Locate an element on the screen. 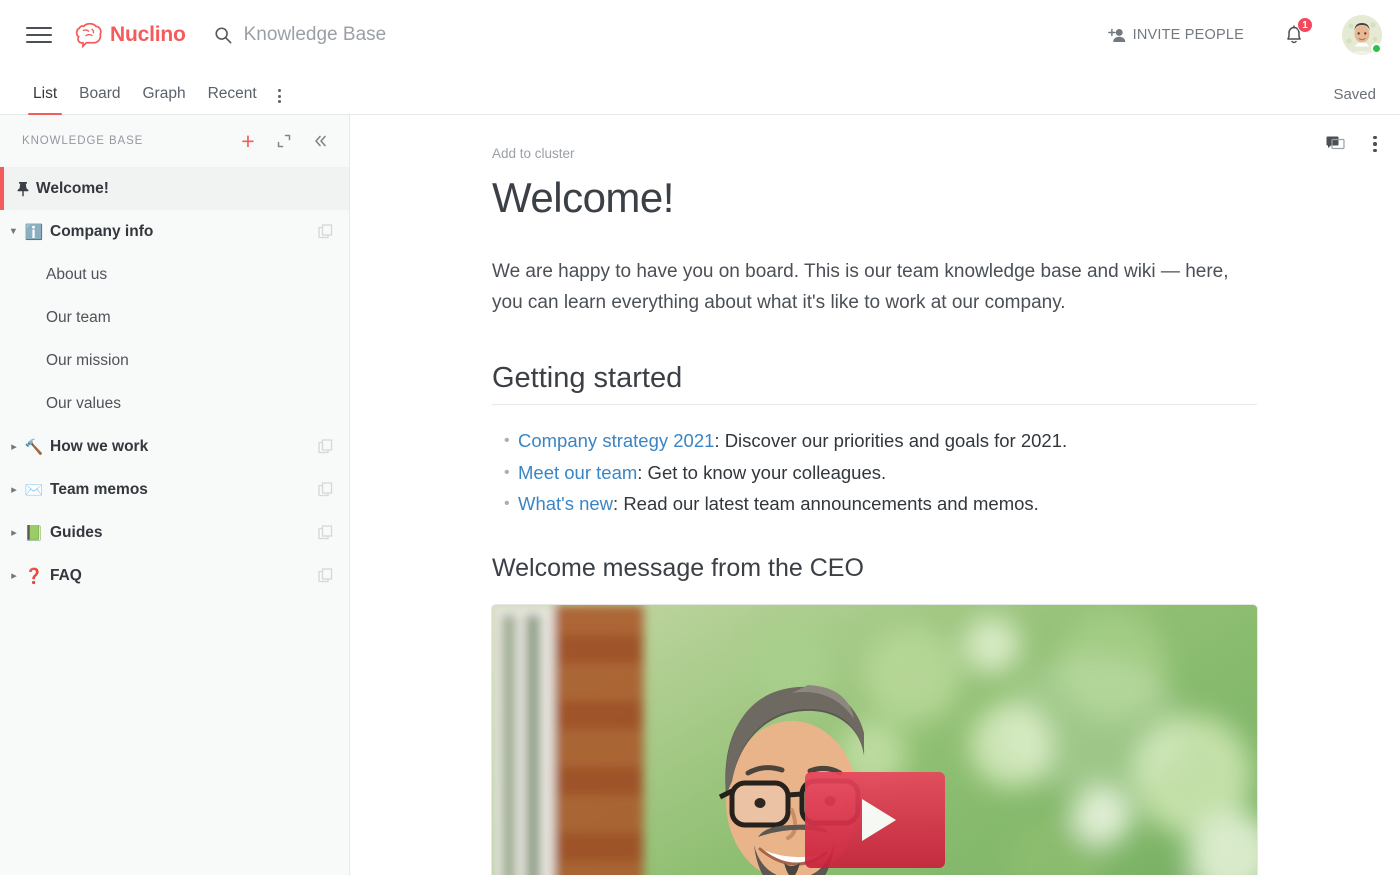  sidebar-item-label: How we work is located at coordinates (99, 446).